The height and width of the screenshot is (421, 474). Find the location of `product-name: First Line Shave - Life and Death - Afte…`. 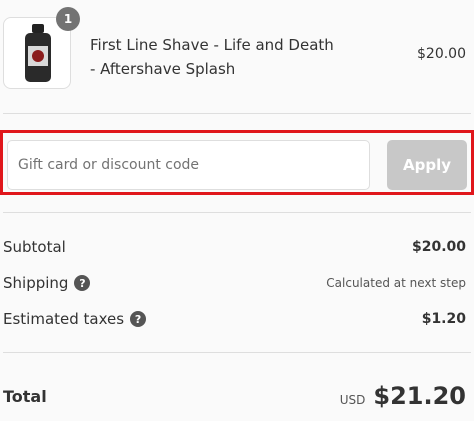

product-name: First Line Shave - Life and Death - Afte… is located at coordinates (212, 57).